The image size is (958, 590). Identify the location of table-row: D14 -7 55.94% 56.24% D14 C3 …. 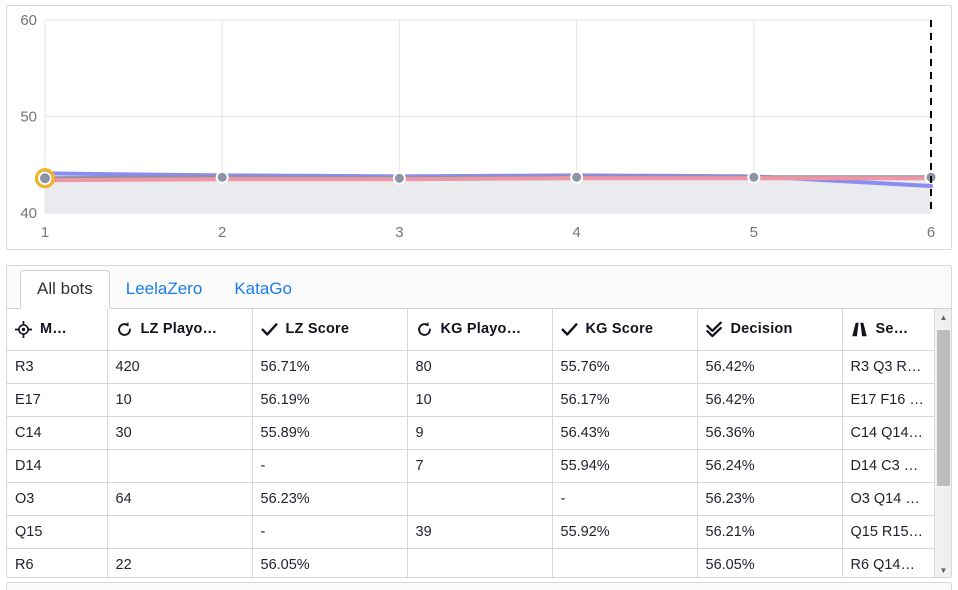
(471, 466).